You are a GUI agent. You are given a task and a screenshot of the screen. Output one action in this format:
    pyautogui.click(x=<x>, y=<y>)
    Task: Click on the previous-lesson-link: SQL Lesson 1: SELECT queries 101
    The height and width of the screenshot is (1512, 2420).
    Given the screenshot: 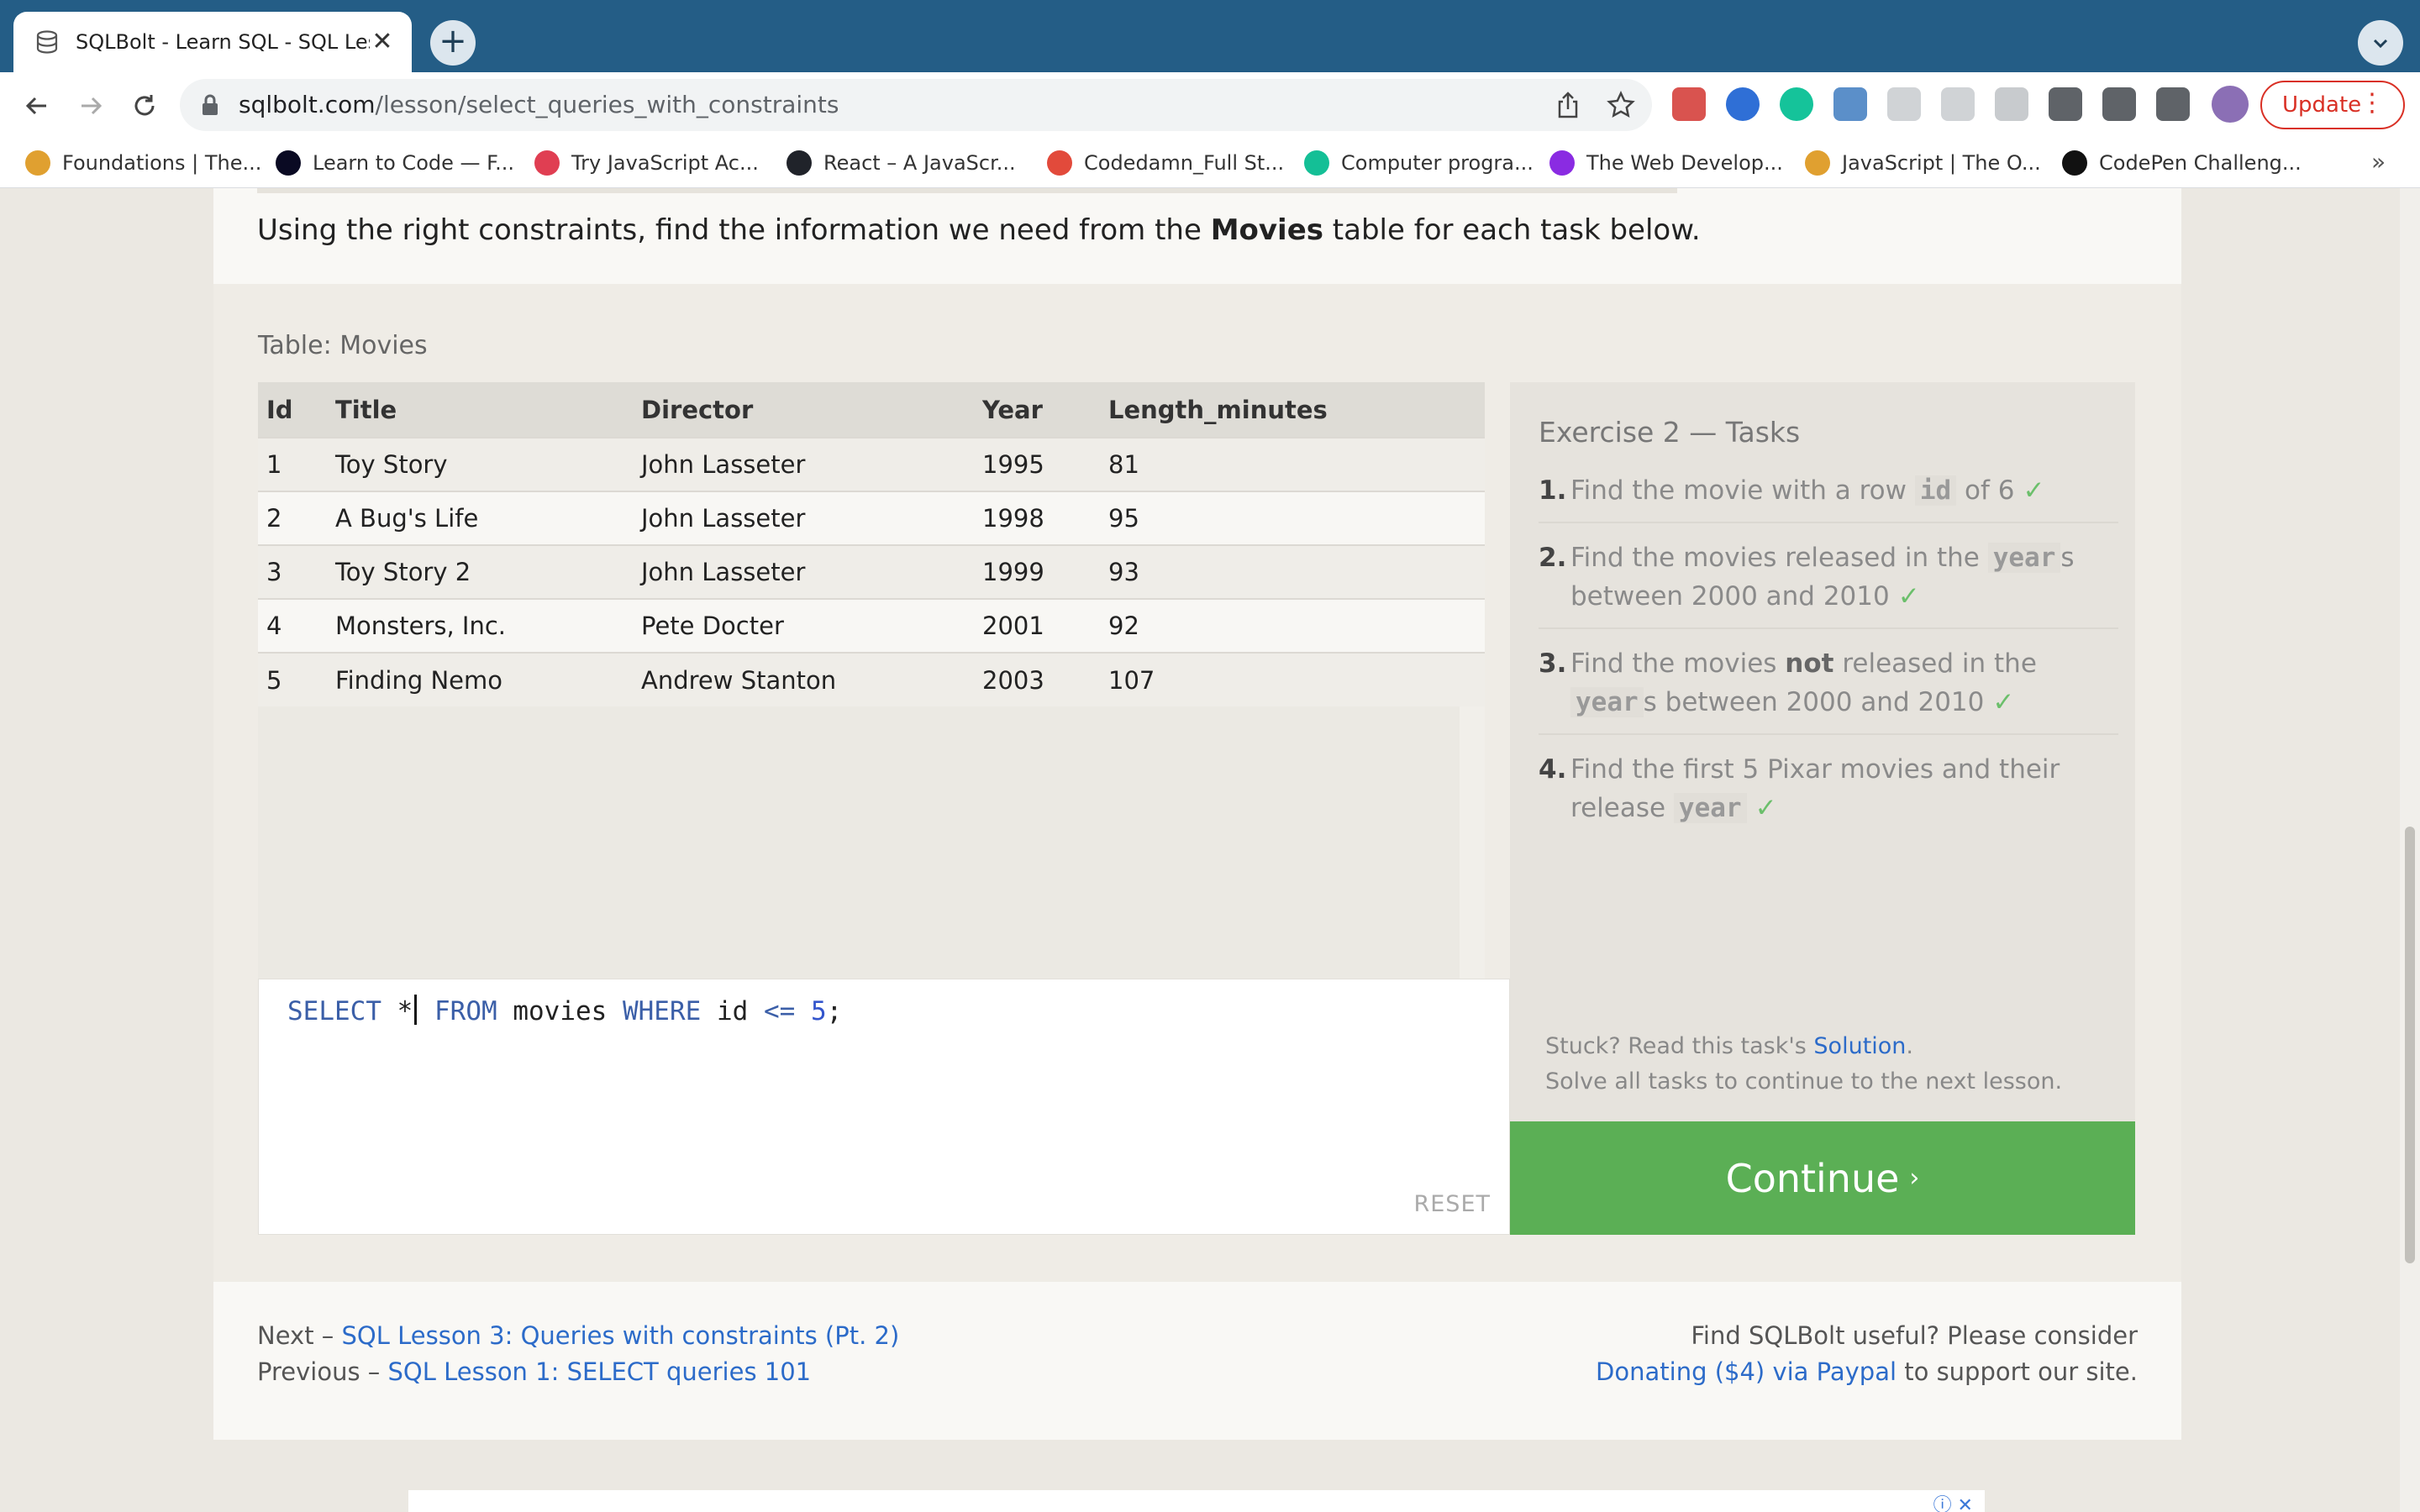 What is the action you would take?
    pyautogui.click(x=600, y=1371)
    